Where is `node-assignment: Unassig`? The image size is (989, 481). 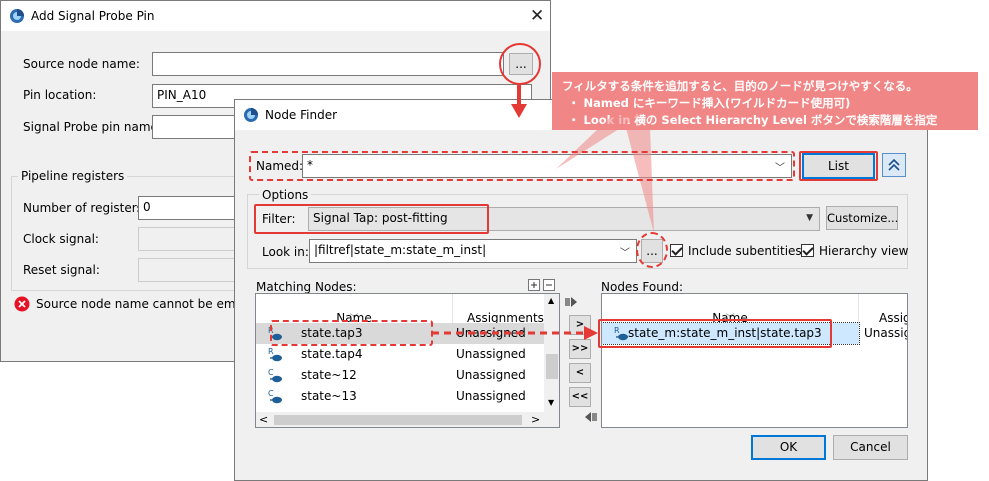
node-assignment: Unassig is located at coordinates (886, 333).